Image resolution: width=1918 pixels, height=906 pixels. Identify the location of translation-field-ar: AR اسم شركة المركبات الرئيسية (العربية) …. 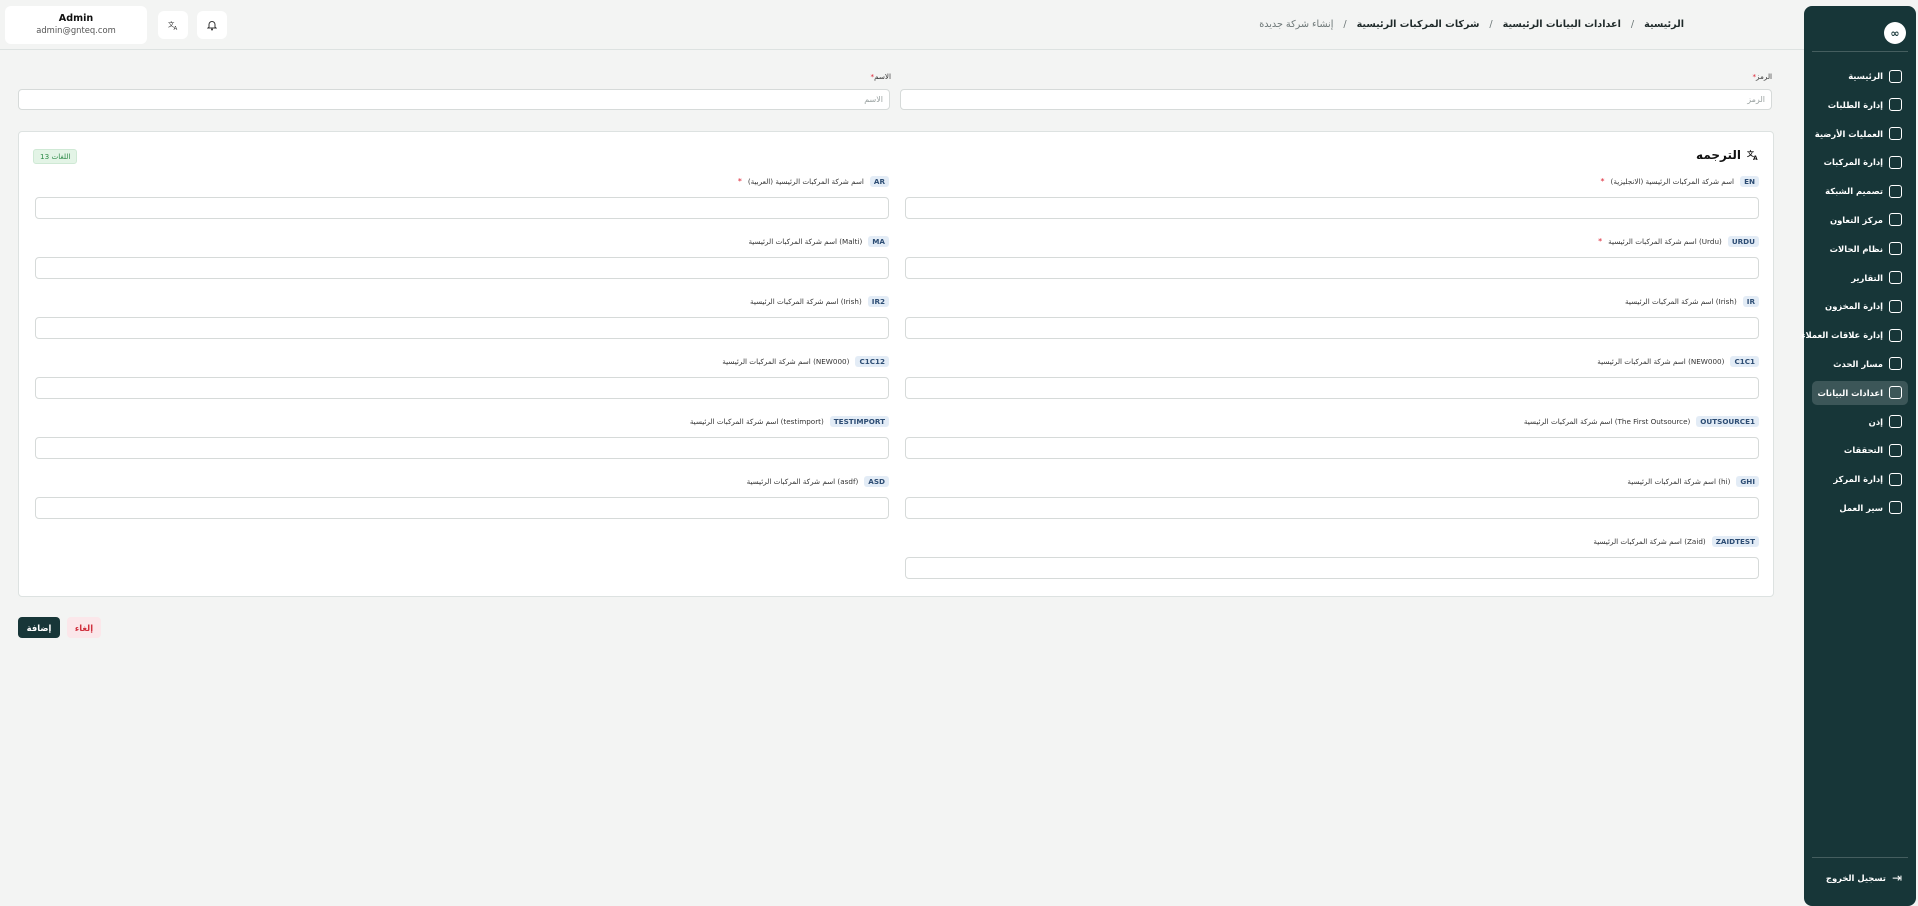
(462, 197).